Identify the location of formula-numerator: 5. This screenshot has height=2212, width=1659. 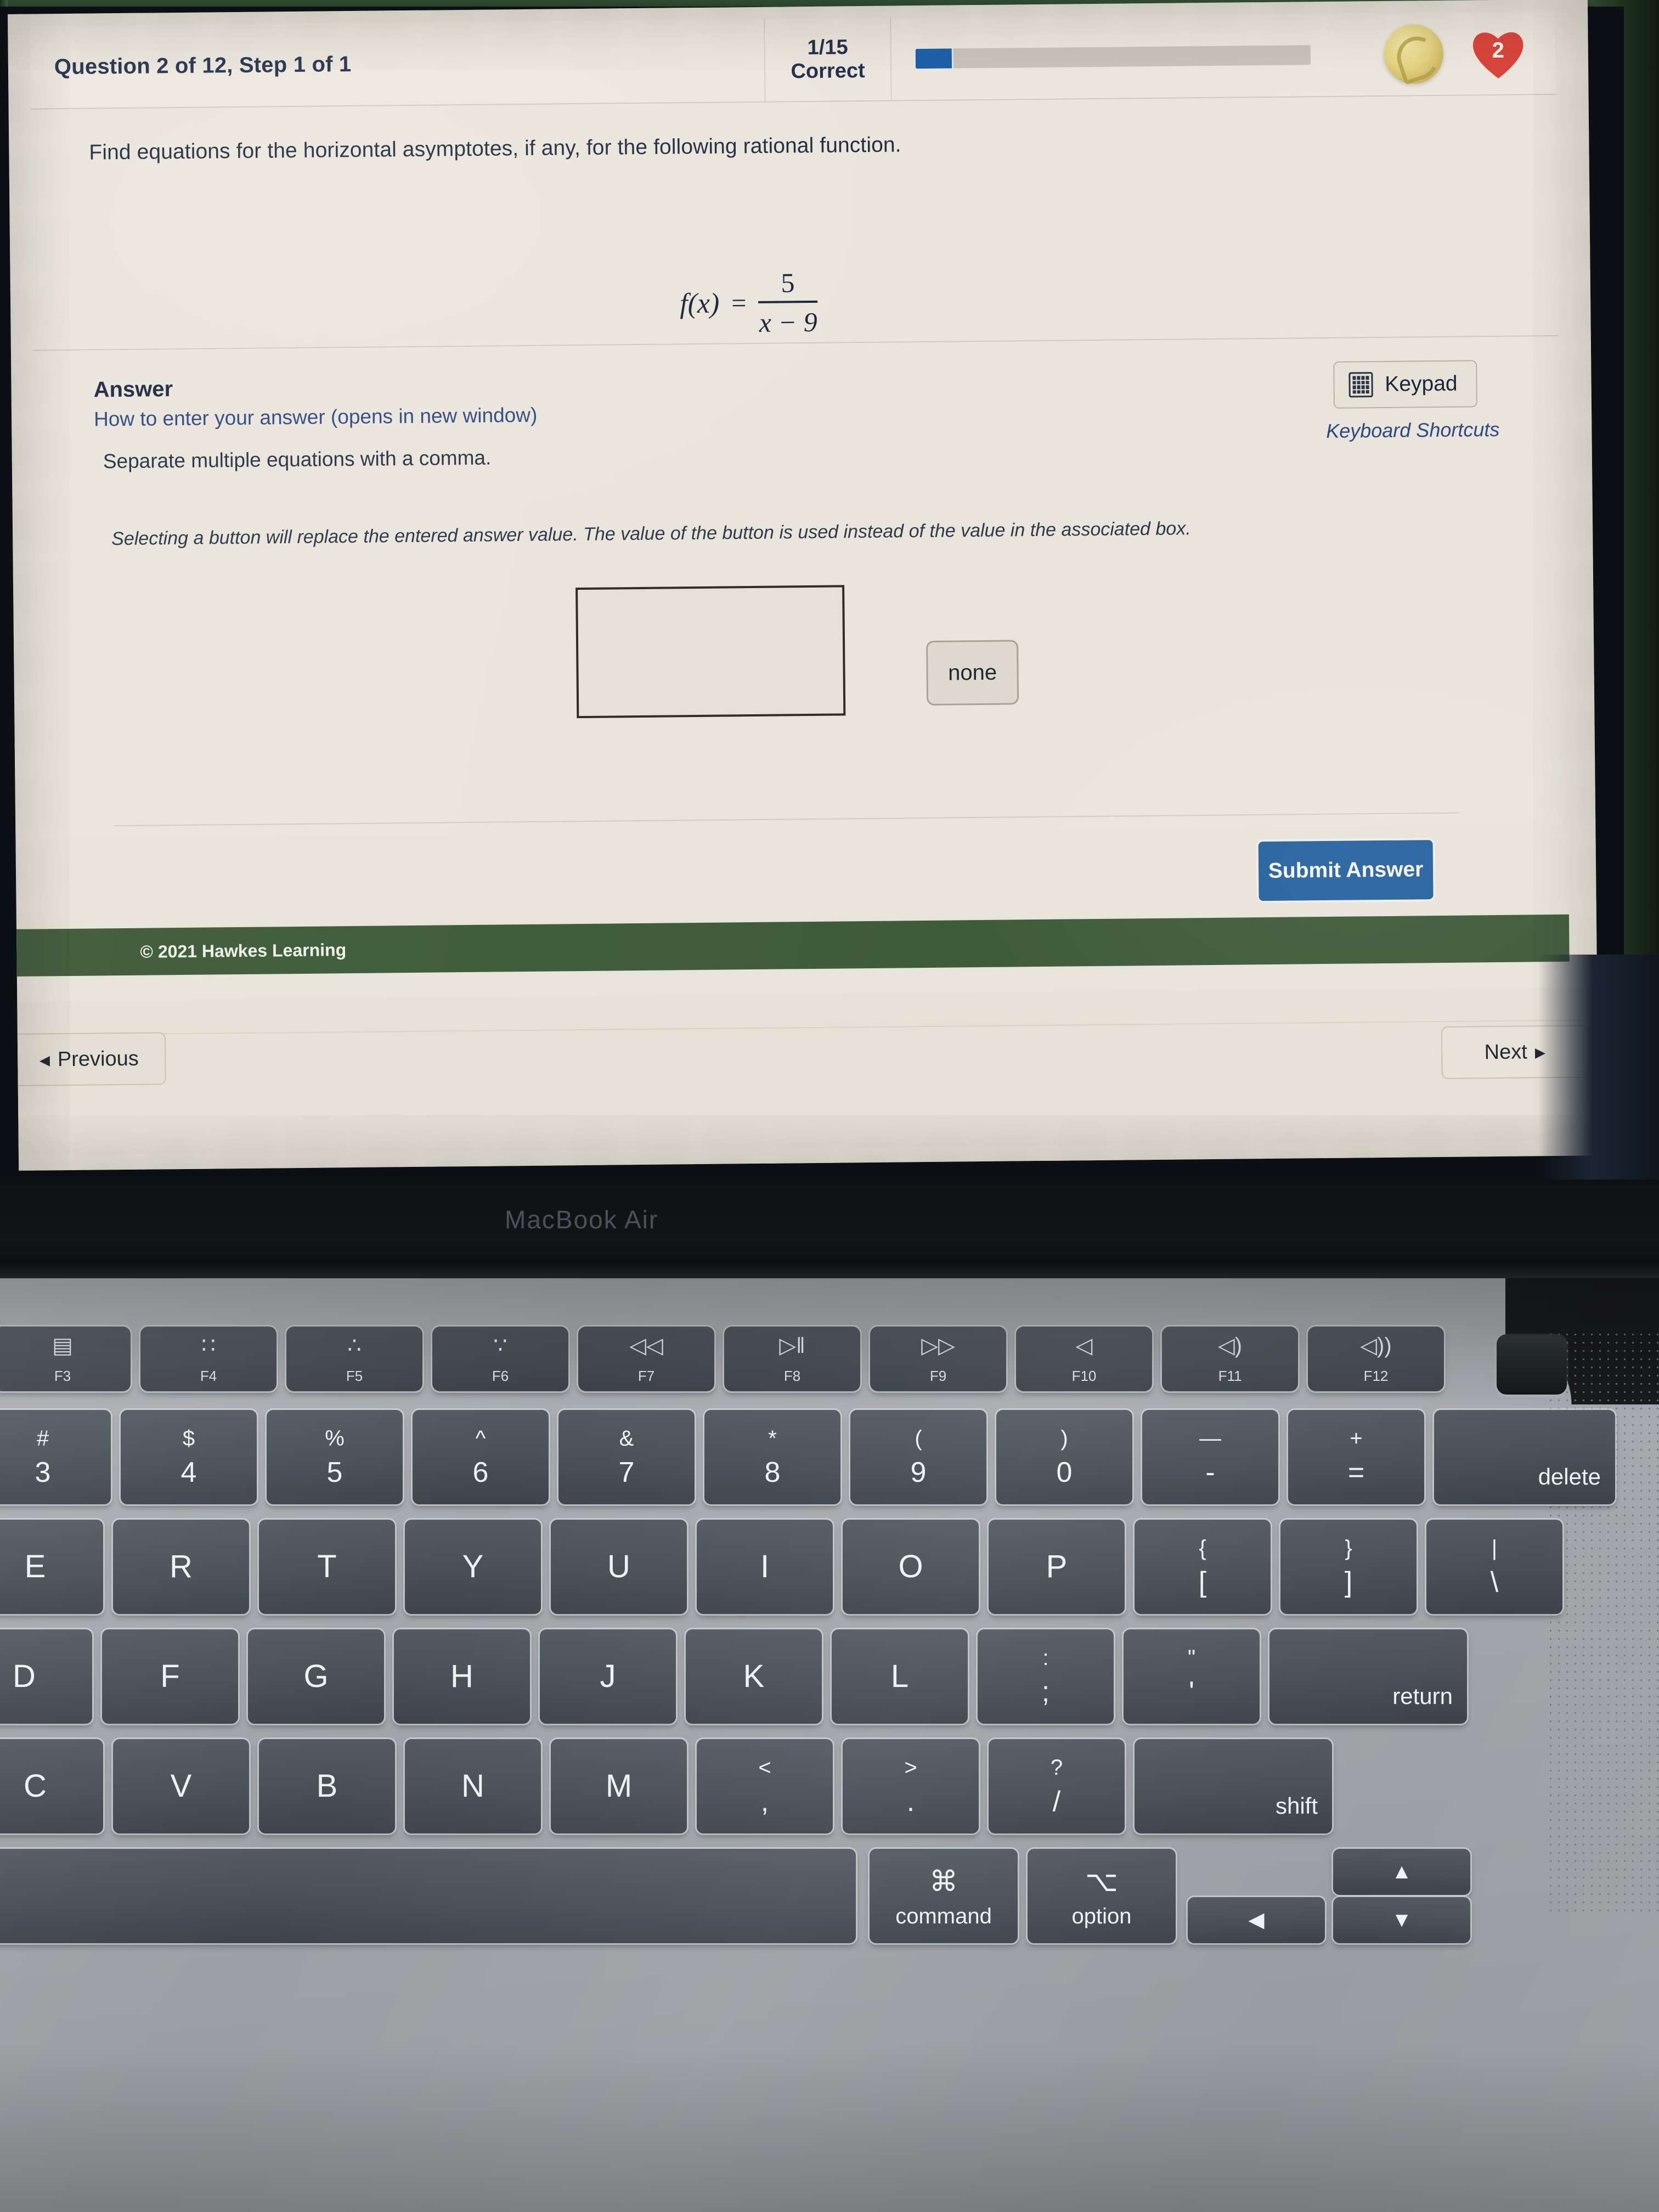
(788, 282).